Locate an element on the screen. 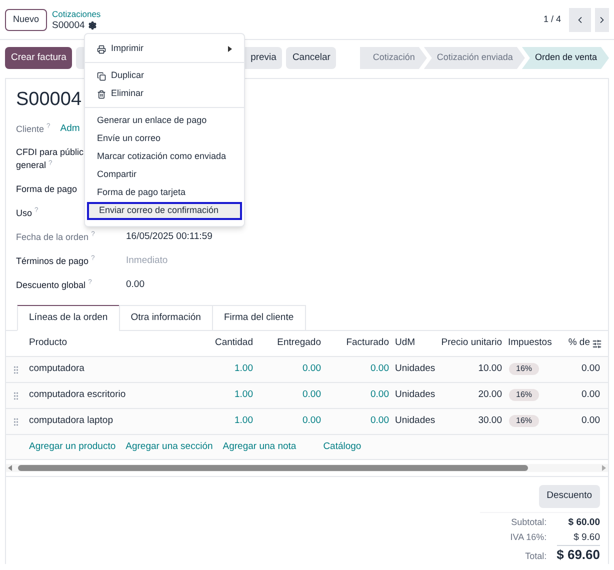 The height and width of the screenshot is (570, 614). menu-item: Generar un enlace de pago is located at coordinates (164, 121).